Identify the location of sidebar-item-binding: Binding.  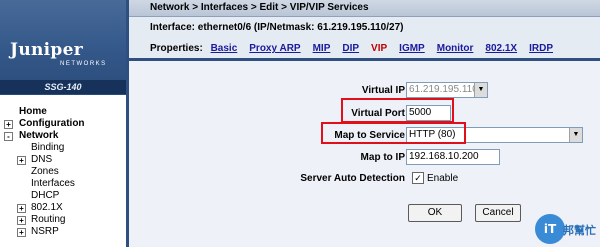
(63, 148).